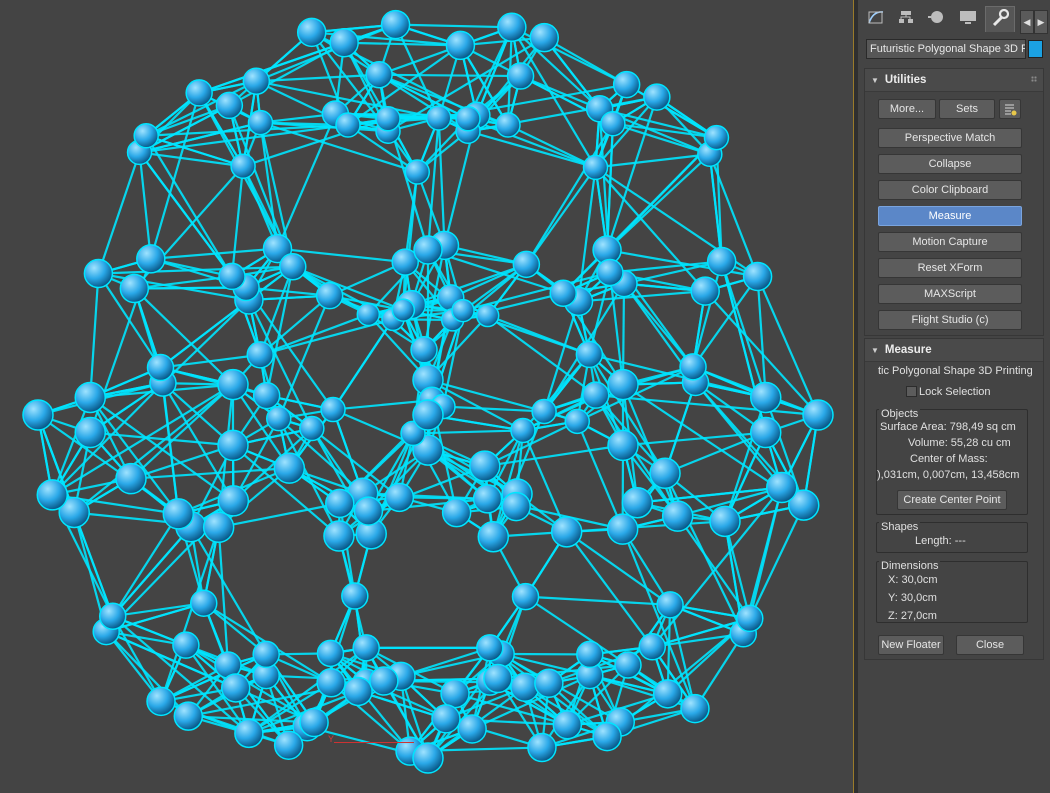  What do you see at coordinates (952, 537) in the screenshot?
I see `shapes-group: Shapes Length: ---` at bounding box center [952, 537].